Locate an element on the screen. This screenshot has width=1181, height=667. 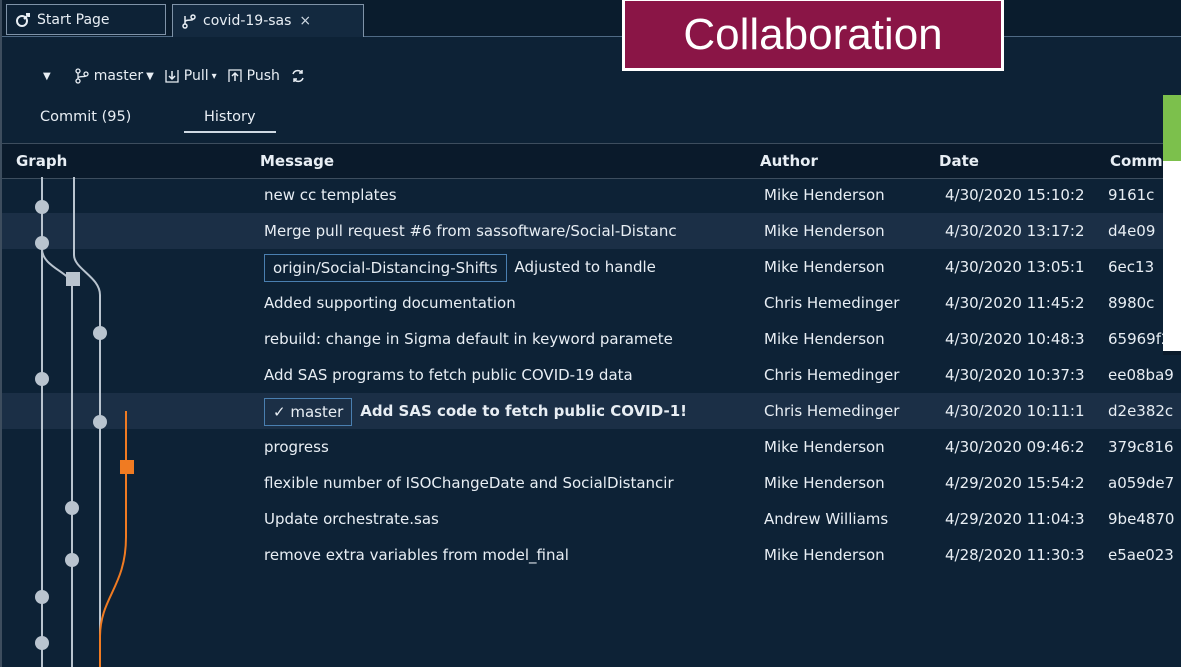
commit-date: 4/30/2020 10:11:1 is located at coordinates (1015, 411).